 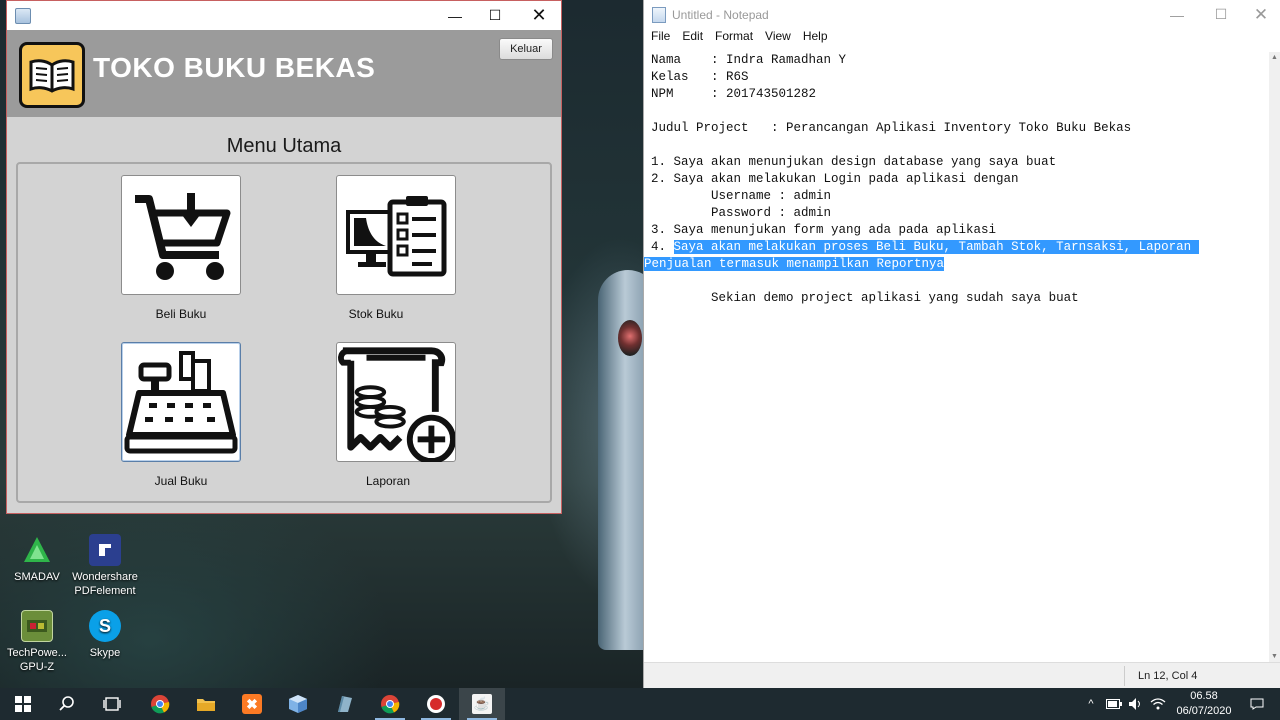 I want to click on desktop-icon-gpuz: TechPowe... GPU-Z, so click(x=37, y=642).